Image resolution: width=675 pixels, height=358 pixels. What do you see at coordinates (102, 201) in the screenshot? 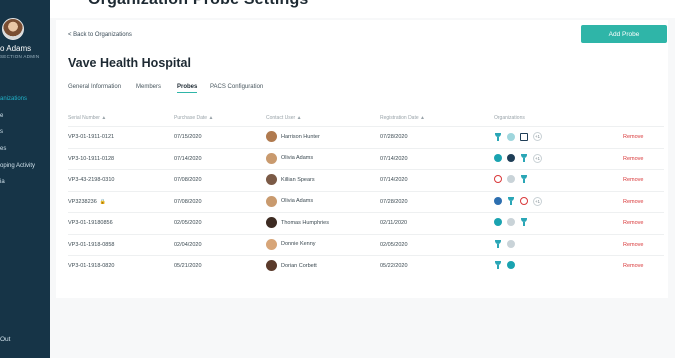
I see `lock-icon: 🔒` at bounding box center [102, 201].